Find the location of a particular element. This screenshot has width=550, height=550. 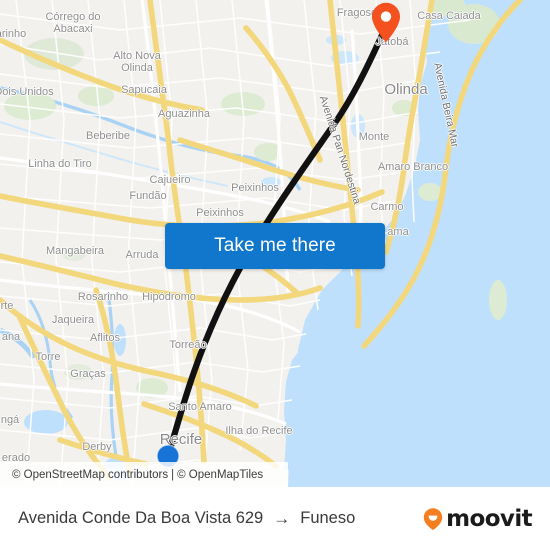

destination-pin-icon is located at coordinates (386, 22).